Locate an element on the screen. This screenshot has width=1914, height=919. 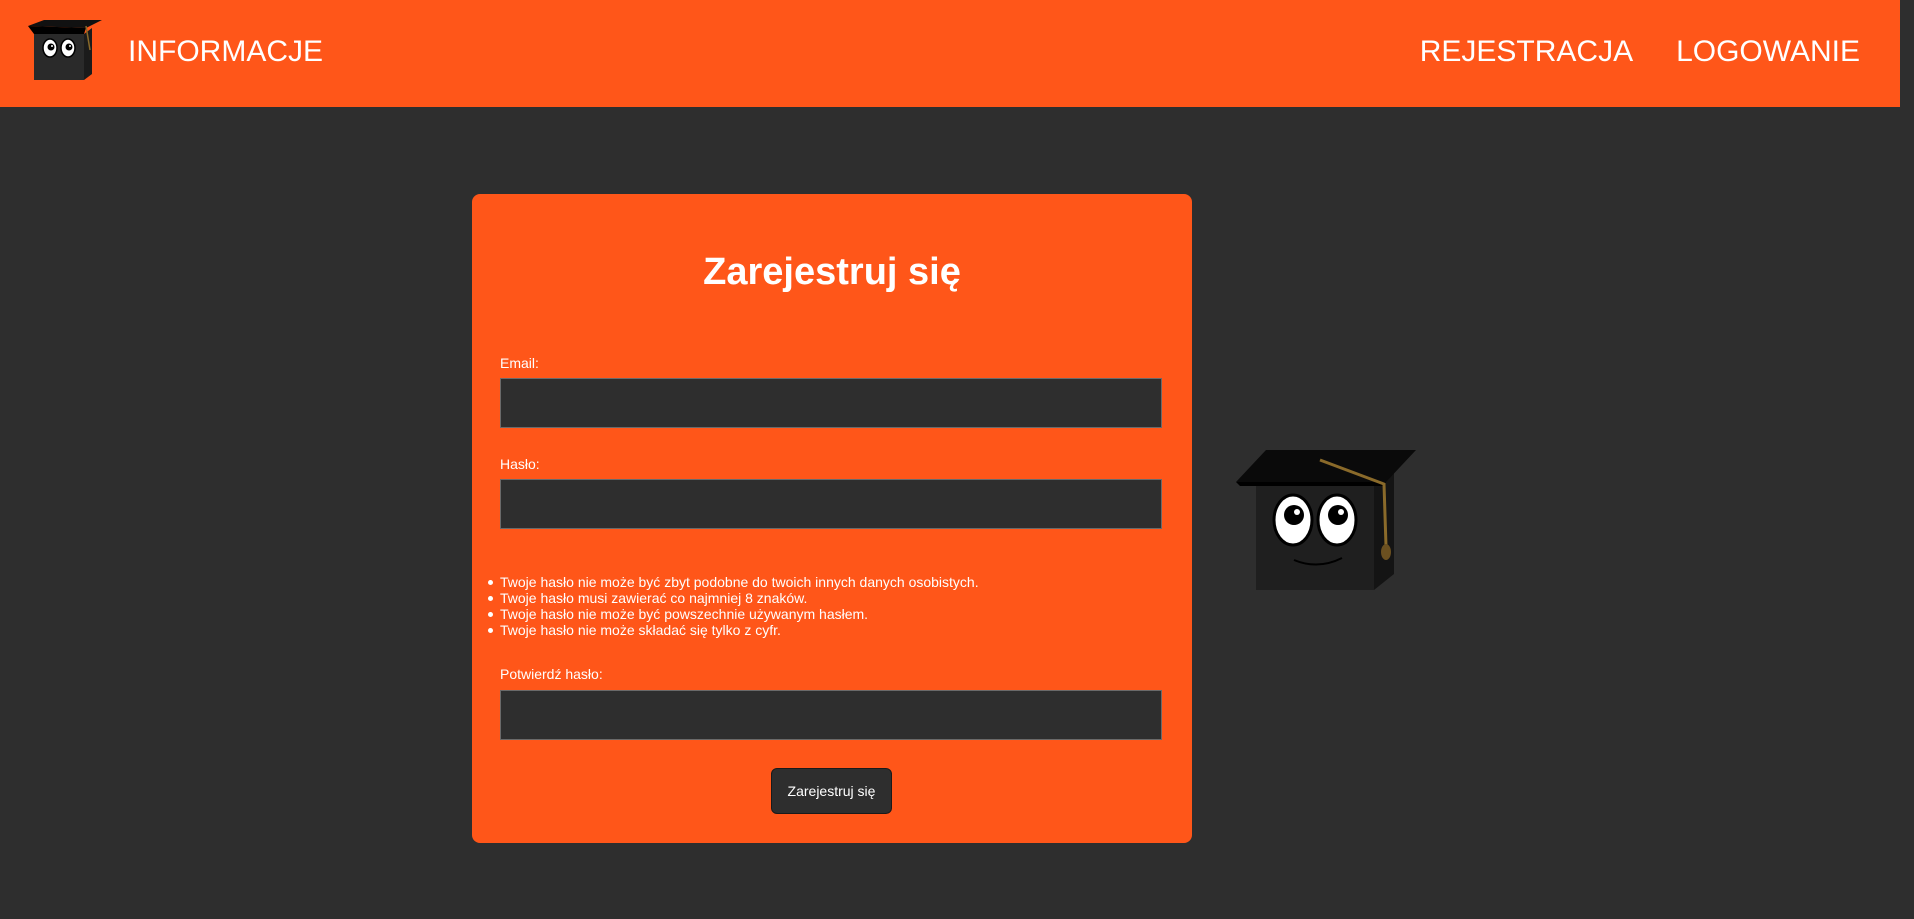
confirm-password-field is located at coordinates (831, 715).